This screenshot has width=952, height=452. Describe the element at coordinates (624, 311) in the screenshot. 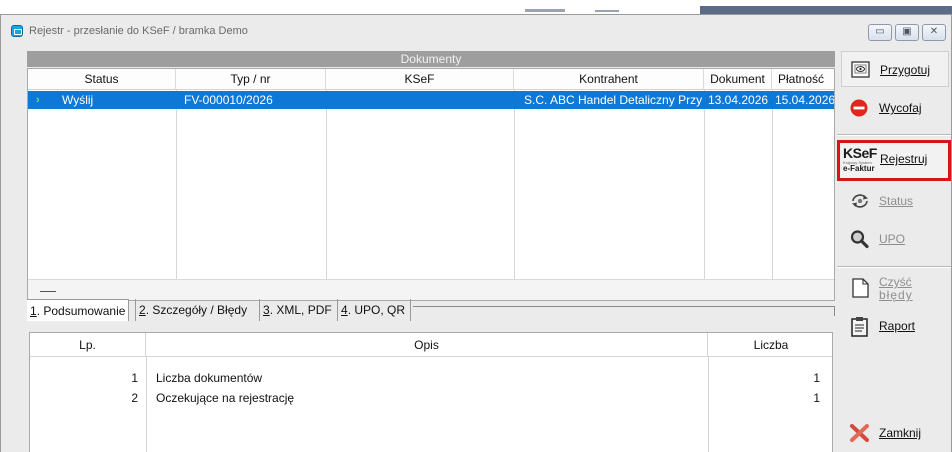

I see `tab-strip-divider` at that location.